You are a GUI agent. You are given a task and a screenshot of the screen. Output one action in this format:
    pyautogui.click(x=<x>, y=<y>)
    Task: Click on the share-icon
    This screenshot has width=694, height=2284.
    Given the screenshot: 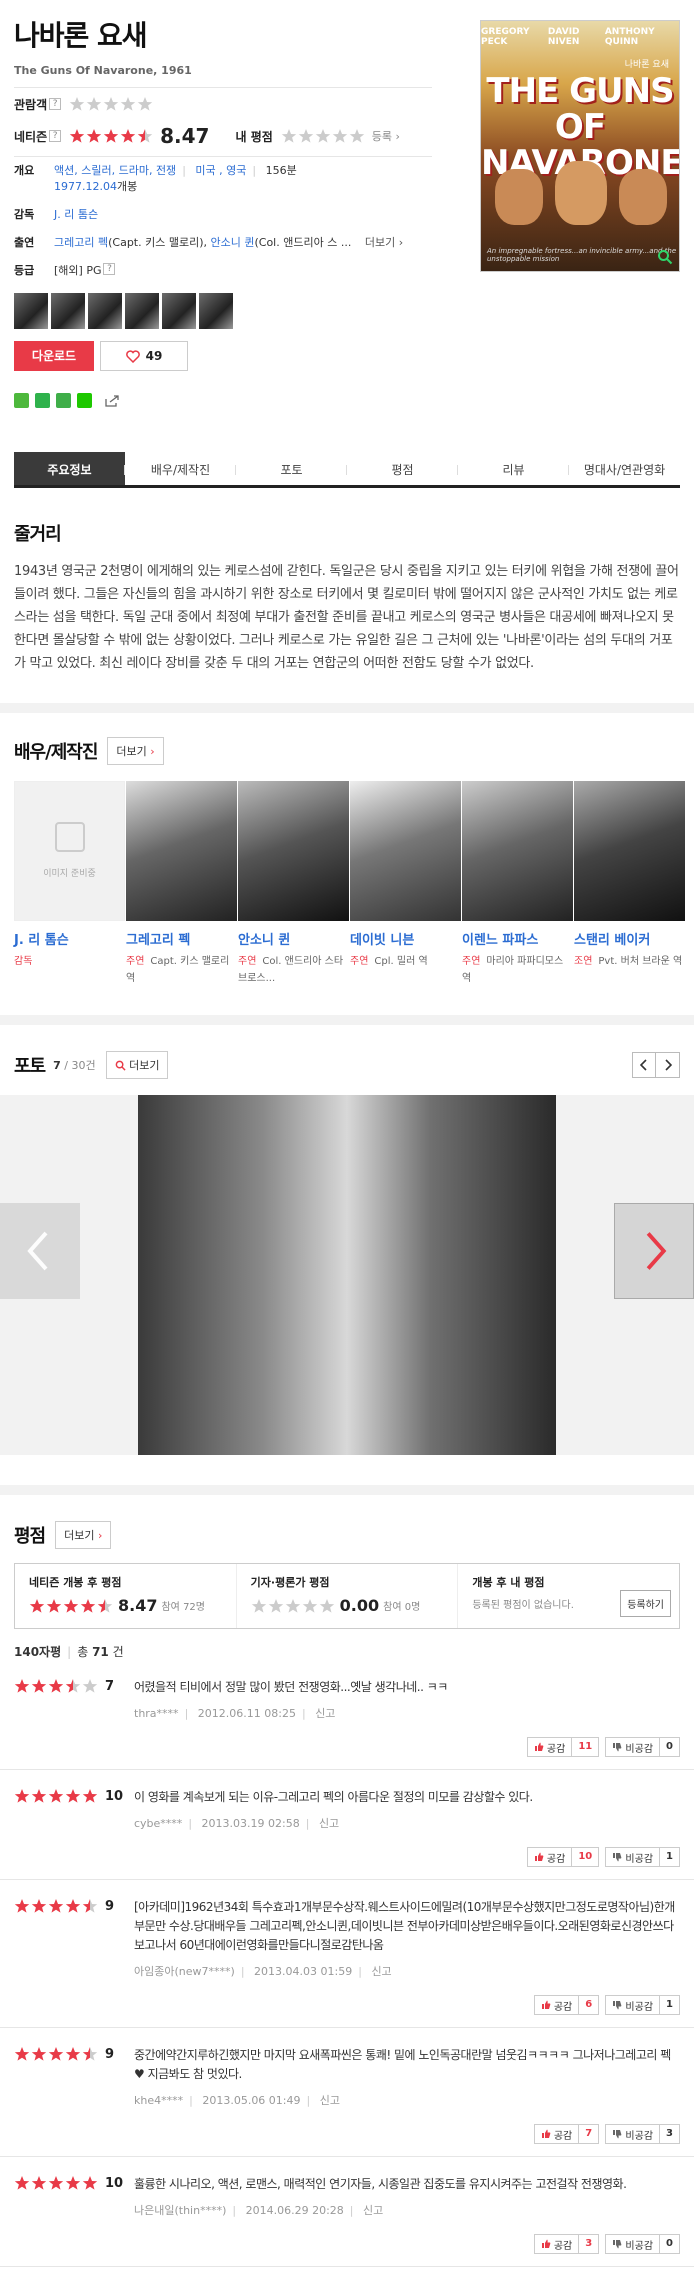 What is the action you would take?
    pyautogui.click(x=112, y=401)
    